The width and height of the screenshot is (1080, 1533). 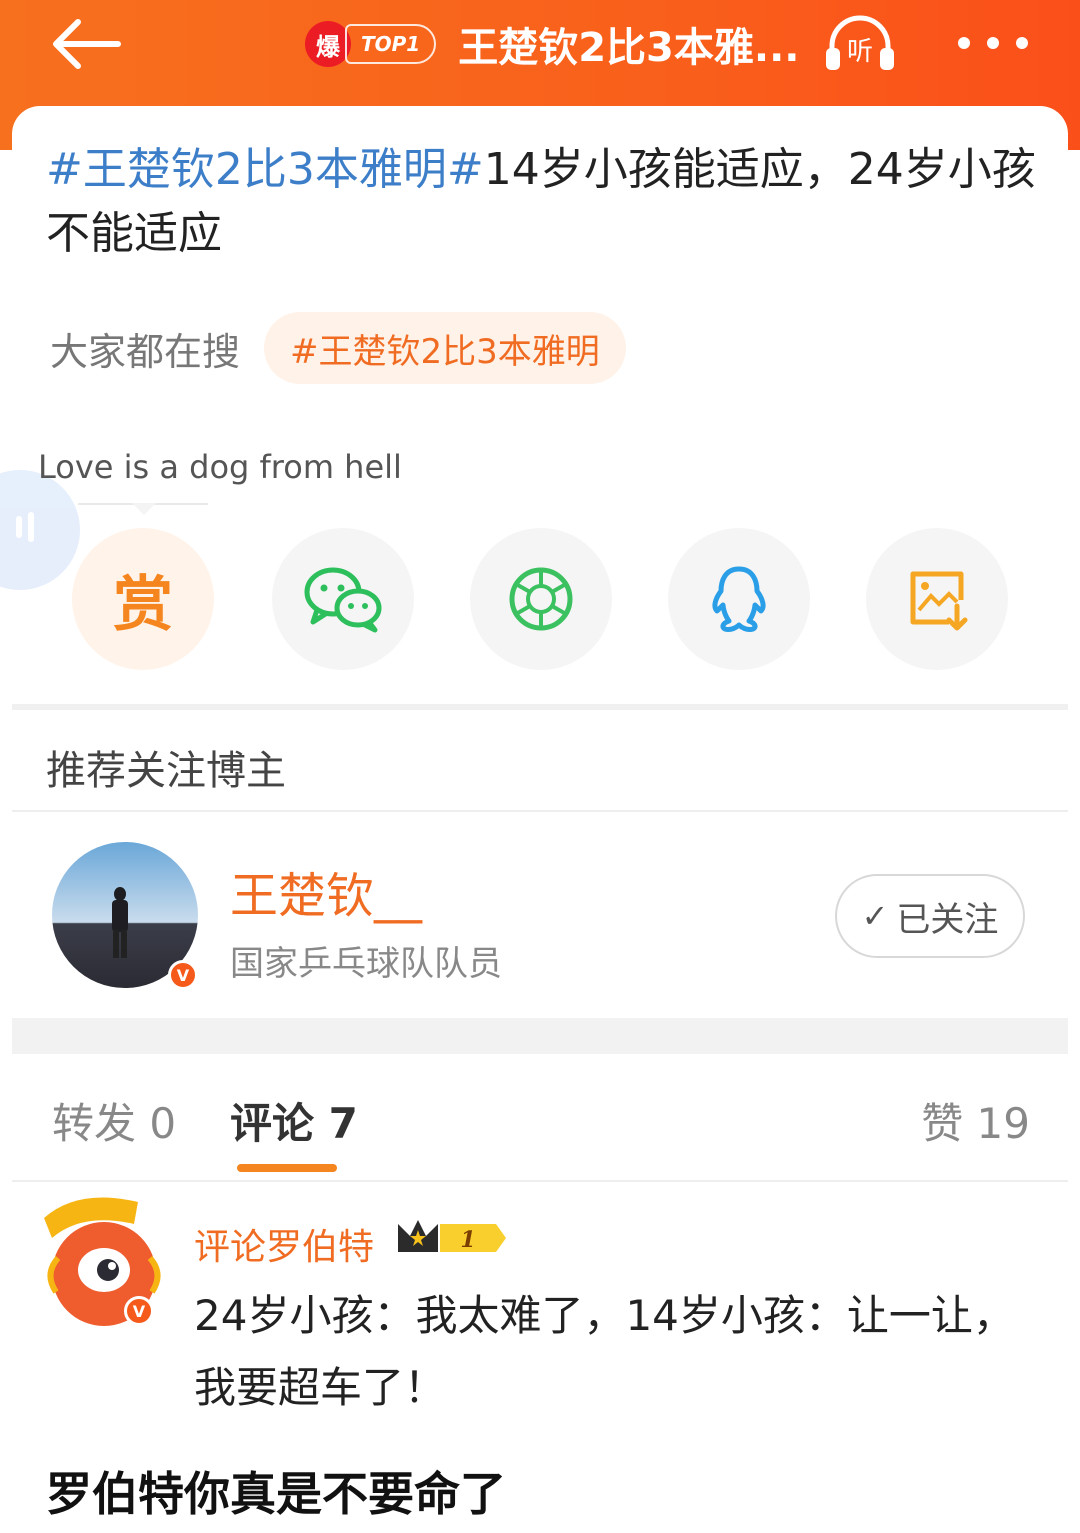 I want to click on rank-badge: TOP1, so click(x=391, y=44).